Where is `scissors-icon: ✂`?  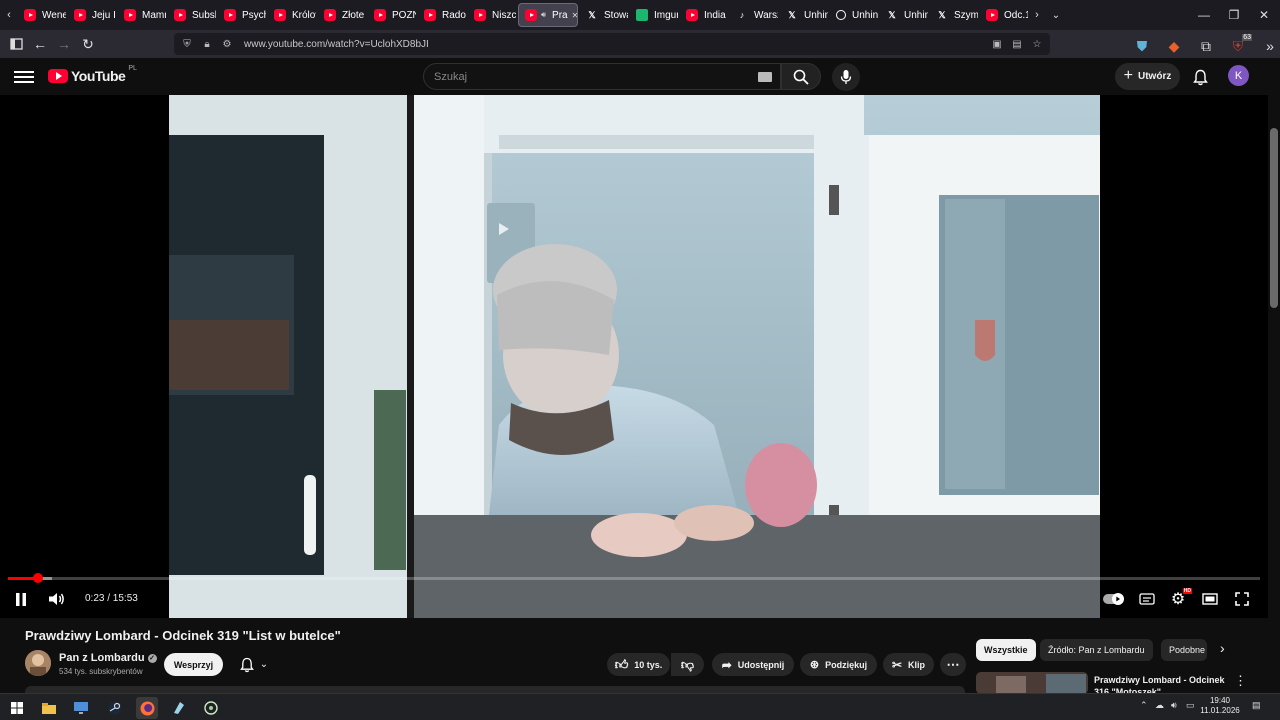 scissors-icon: ✂ is located at coordinates (897, 664).